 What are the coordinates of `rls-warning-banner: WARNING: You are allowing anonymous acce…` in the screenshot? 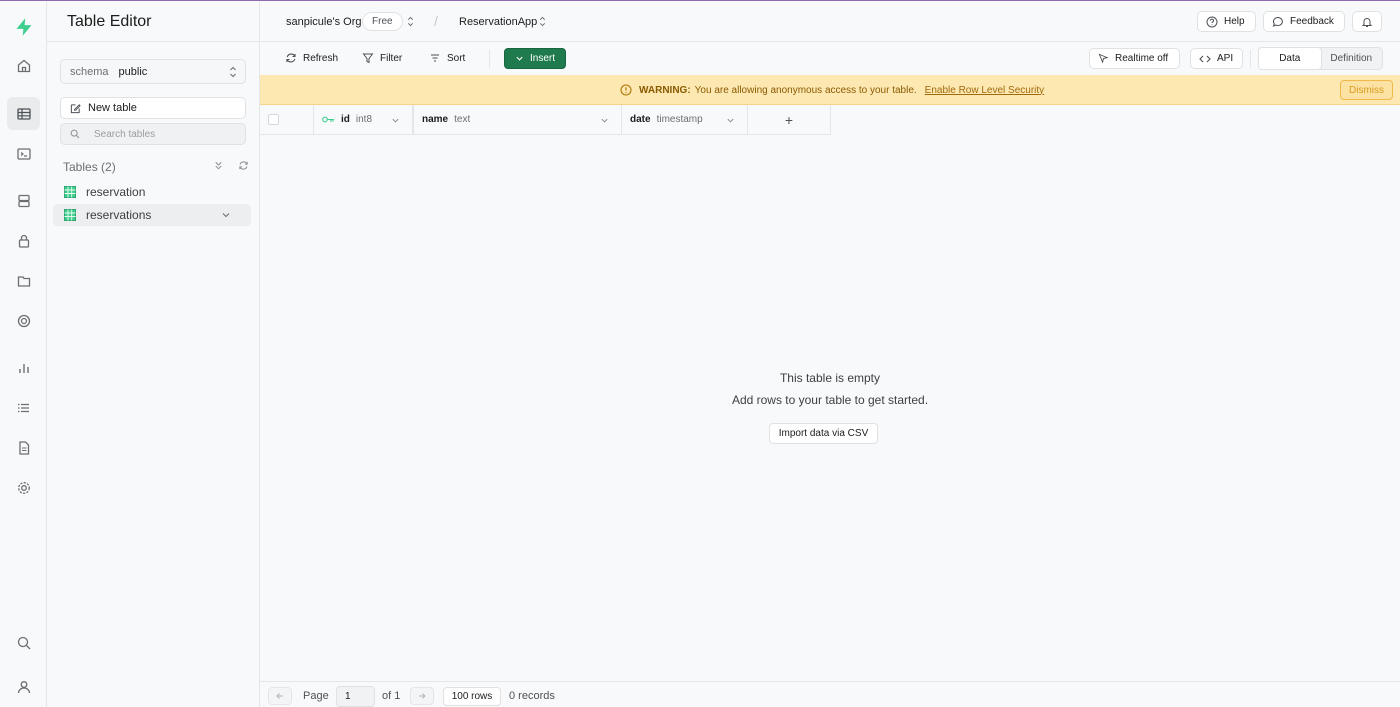 It's located at (830, 90).